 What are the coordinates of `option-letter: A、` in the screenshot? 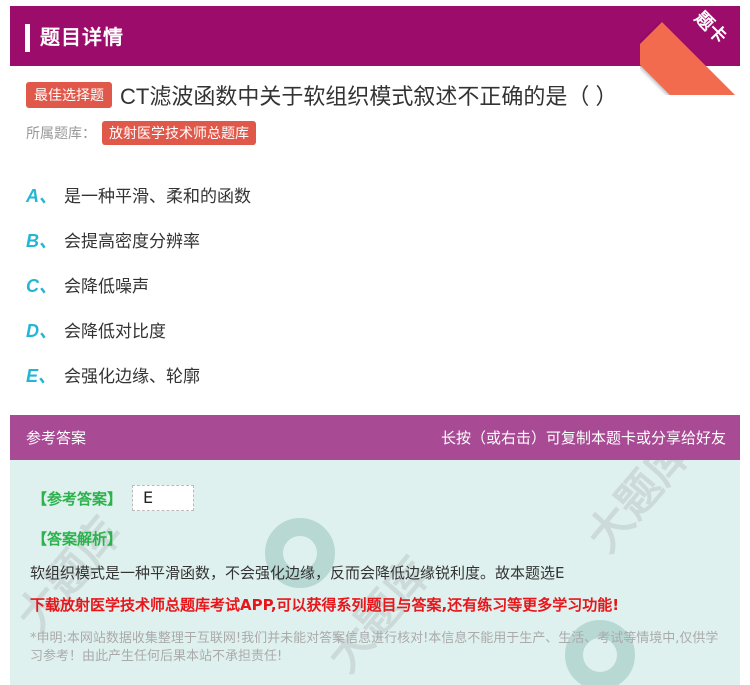 It's located at (41, 195).